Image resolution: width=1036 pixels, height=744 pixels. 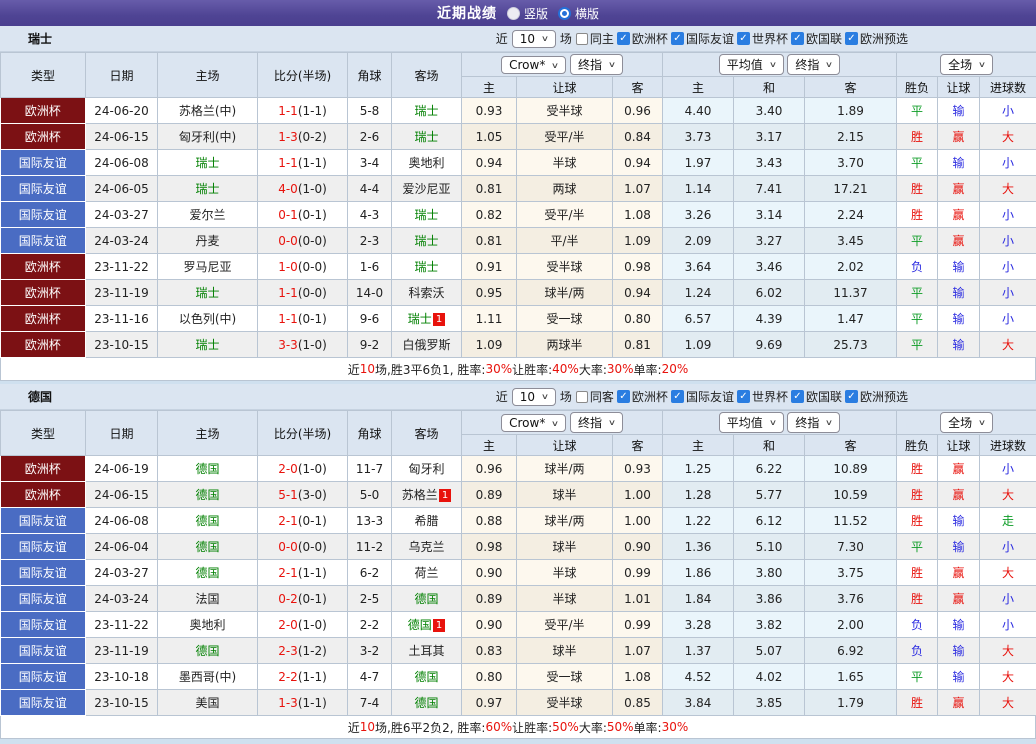 I want to click on away-team-cell: 土耳其, so click(x=426, y=650).